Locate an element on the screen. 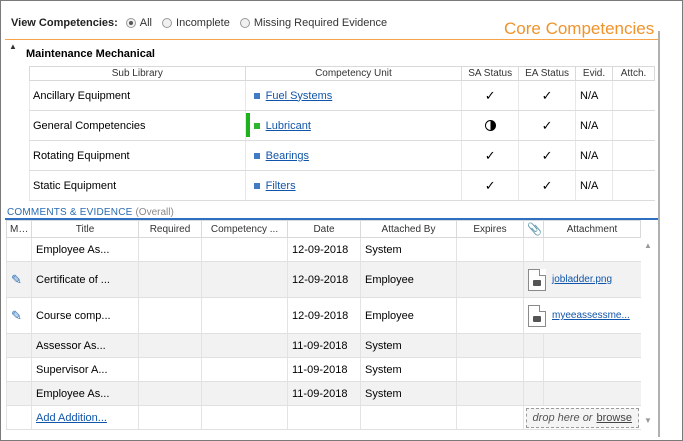  col-ea-status: EA Status is located at coordinates (547, 73).